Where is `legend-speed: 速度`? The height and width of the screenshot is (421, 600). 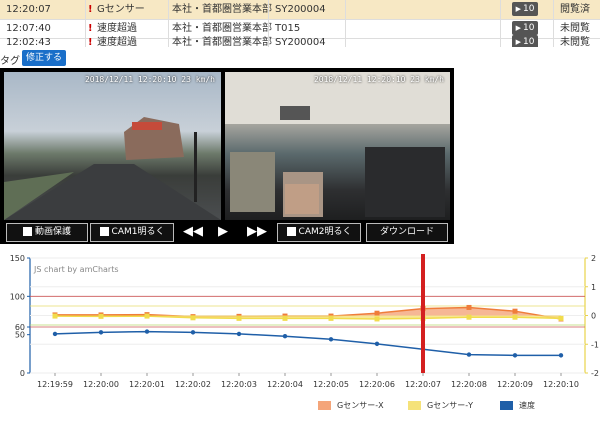
legend-speed: 速度 is located at coordinates (517, 406).